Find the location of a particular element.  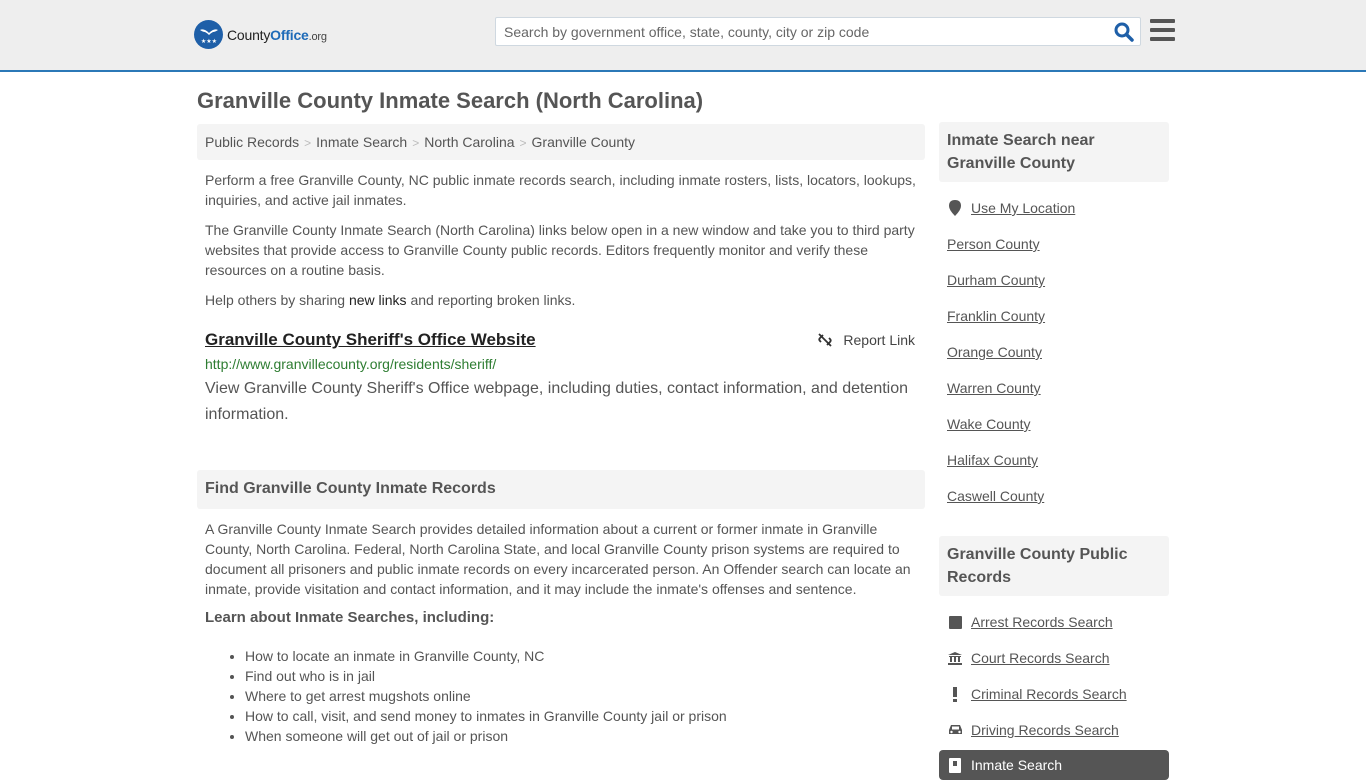

site-logo: ★★★ CountyOffice.org is located at coordinates (260, 34).